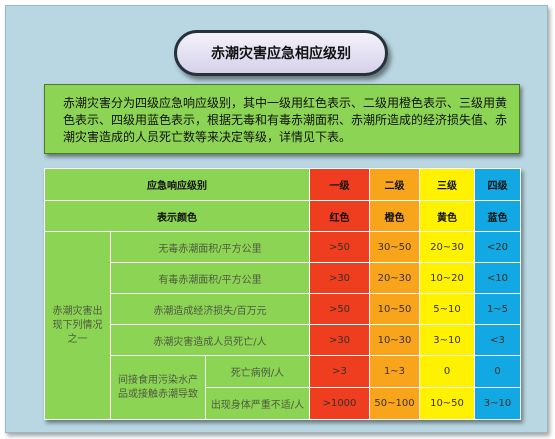  Describe the element at coordinates (497, 340) in the screenshot. I see `value-cell: <3` at that location.